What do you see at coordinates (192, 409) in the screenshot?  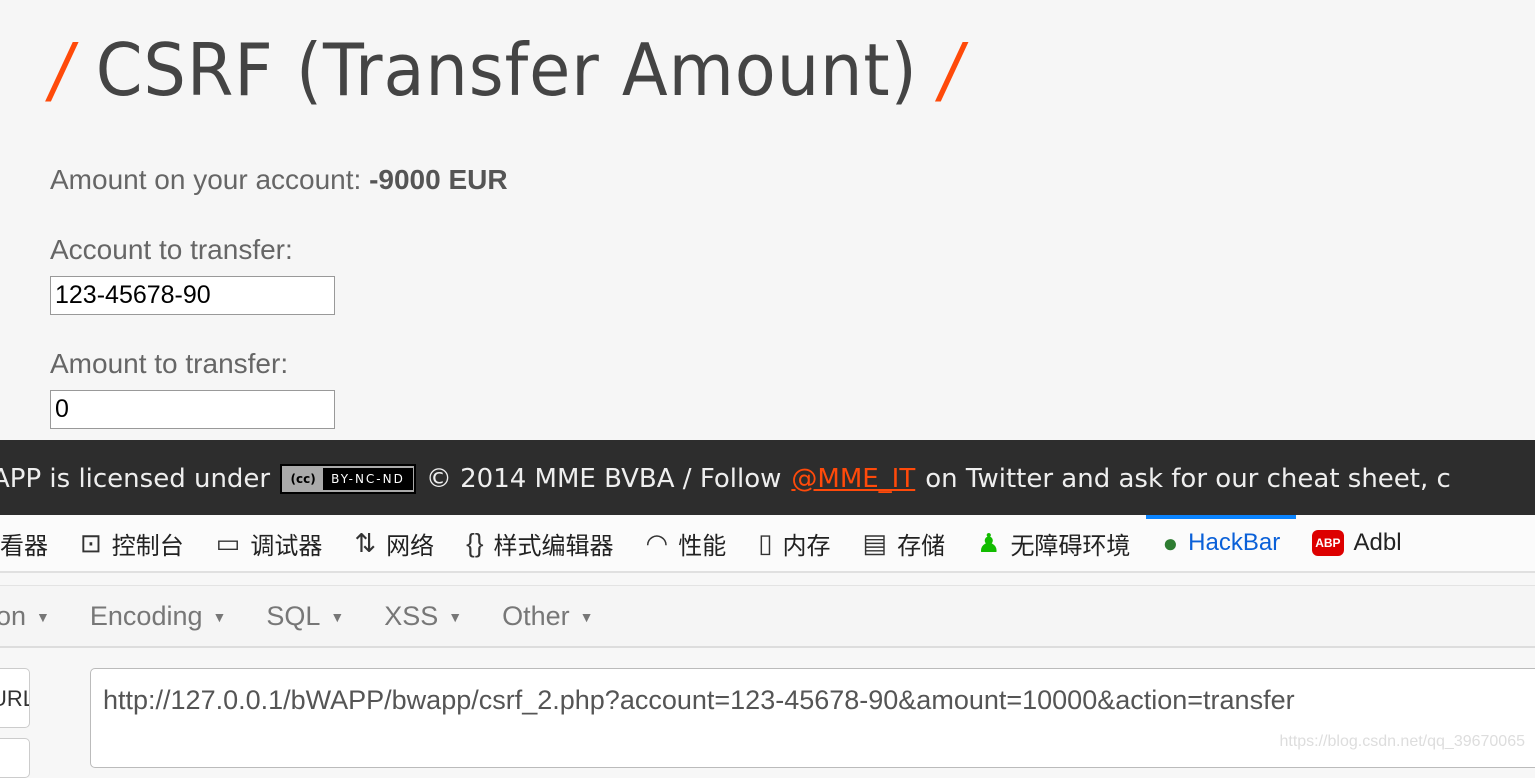 I see `transfer-amount-input` at bounding box center [192, 409].